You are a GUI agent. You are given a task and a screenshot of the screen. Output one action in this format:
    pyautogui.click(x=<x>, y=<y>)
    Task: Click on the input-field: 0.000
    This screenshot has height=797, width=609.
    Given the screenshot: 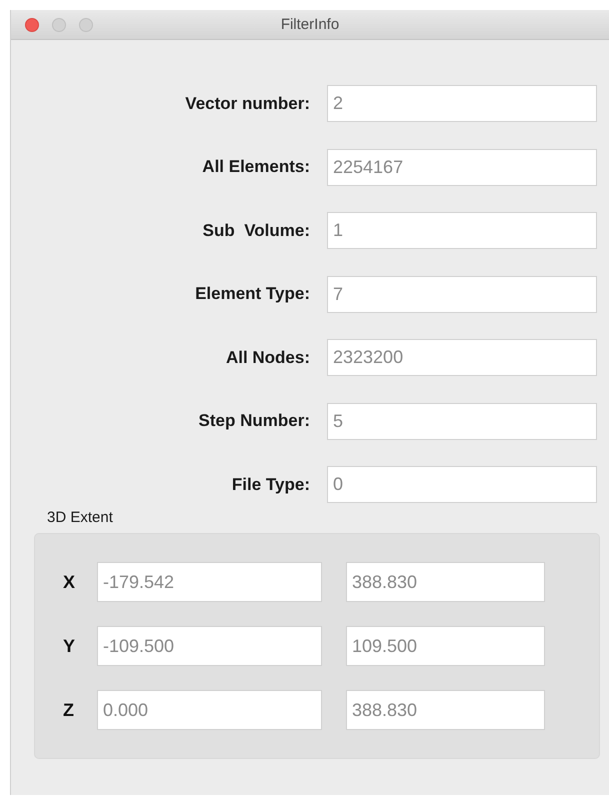 What is the action you would take?
    pyautogui.click(x=209, y=710)
    